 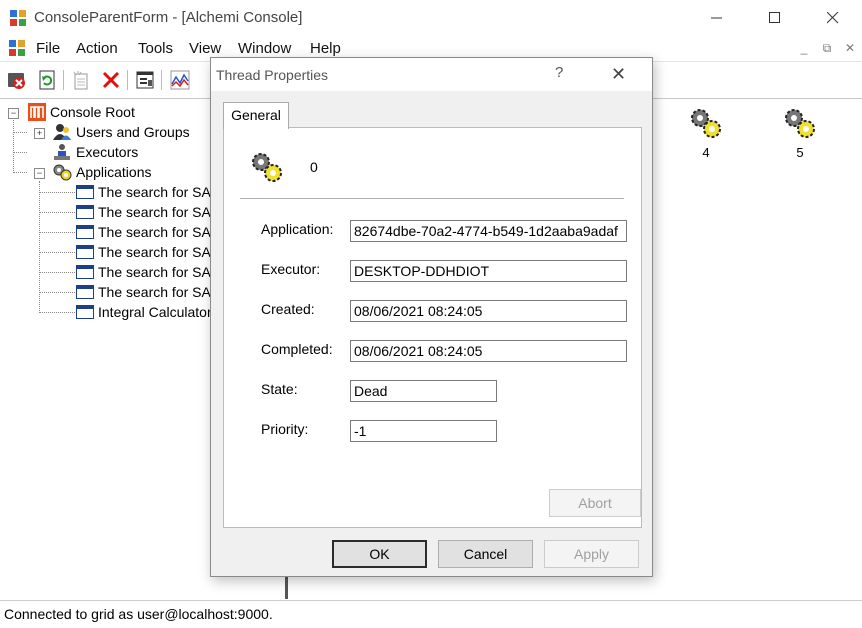 I want to click on refresh-button, so click(x=47, y=80).